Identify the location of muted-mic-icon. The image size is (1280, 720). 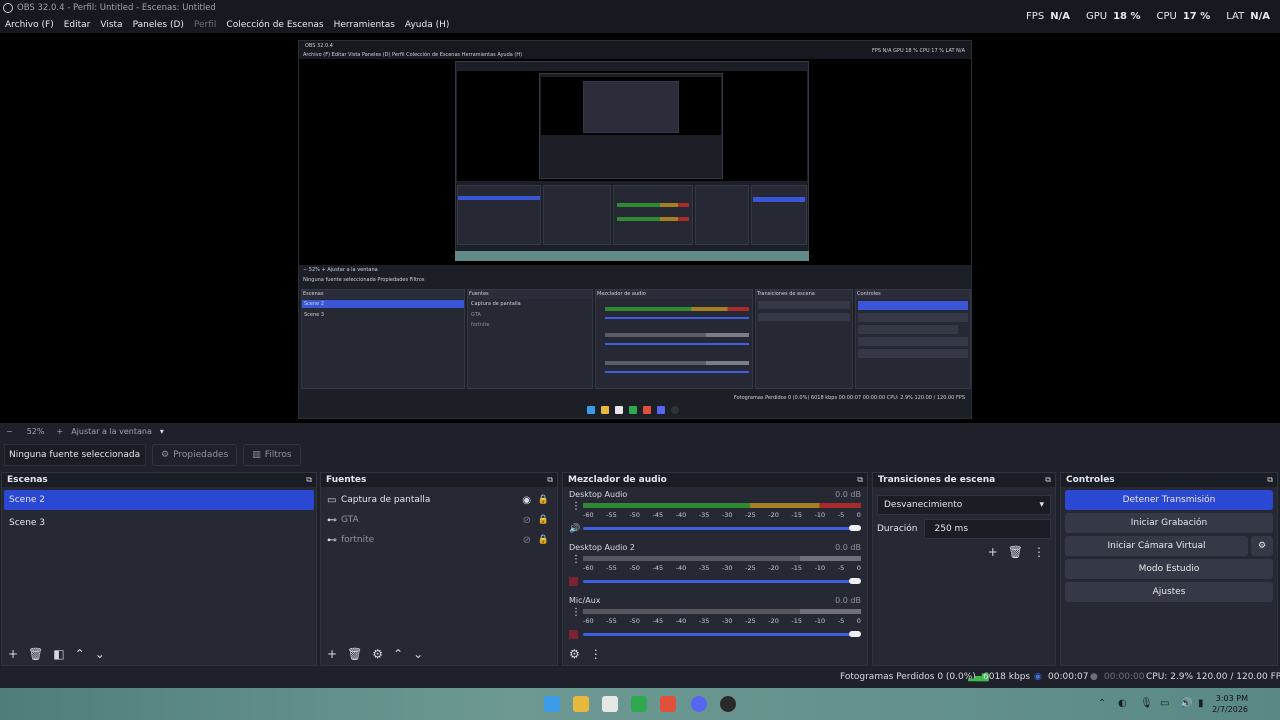
(573, 634).